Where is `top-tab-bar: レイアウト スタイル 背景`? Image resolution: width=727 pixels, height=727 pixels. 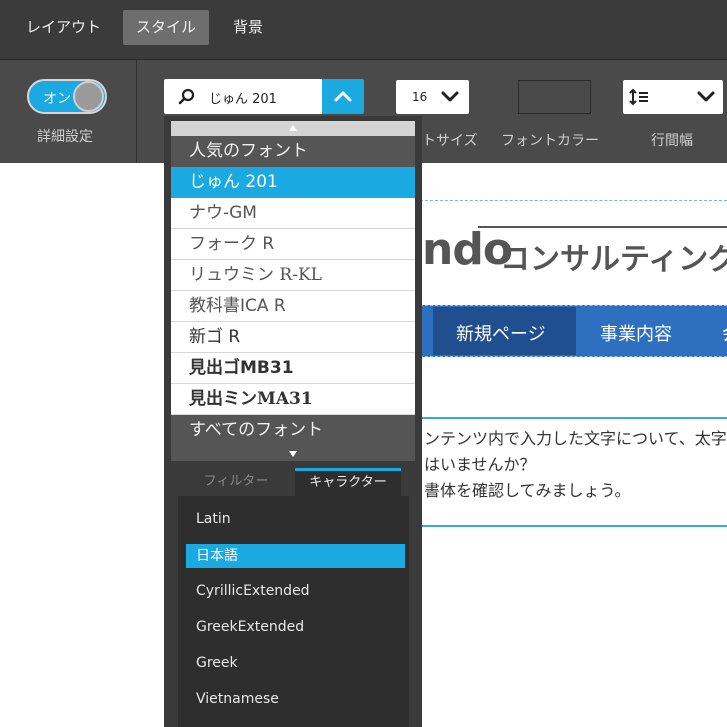 top-tab-bar: レイアウト スタイル 背景 is located at coordinates (363, 30).